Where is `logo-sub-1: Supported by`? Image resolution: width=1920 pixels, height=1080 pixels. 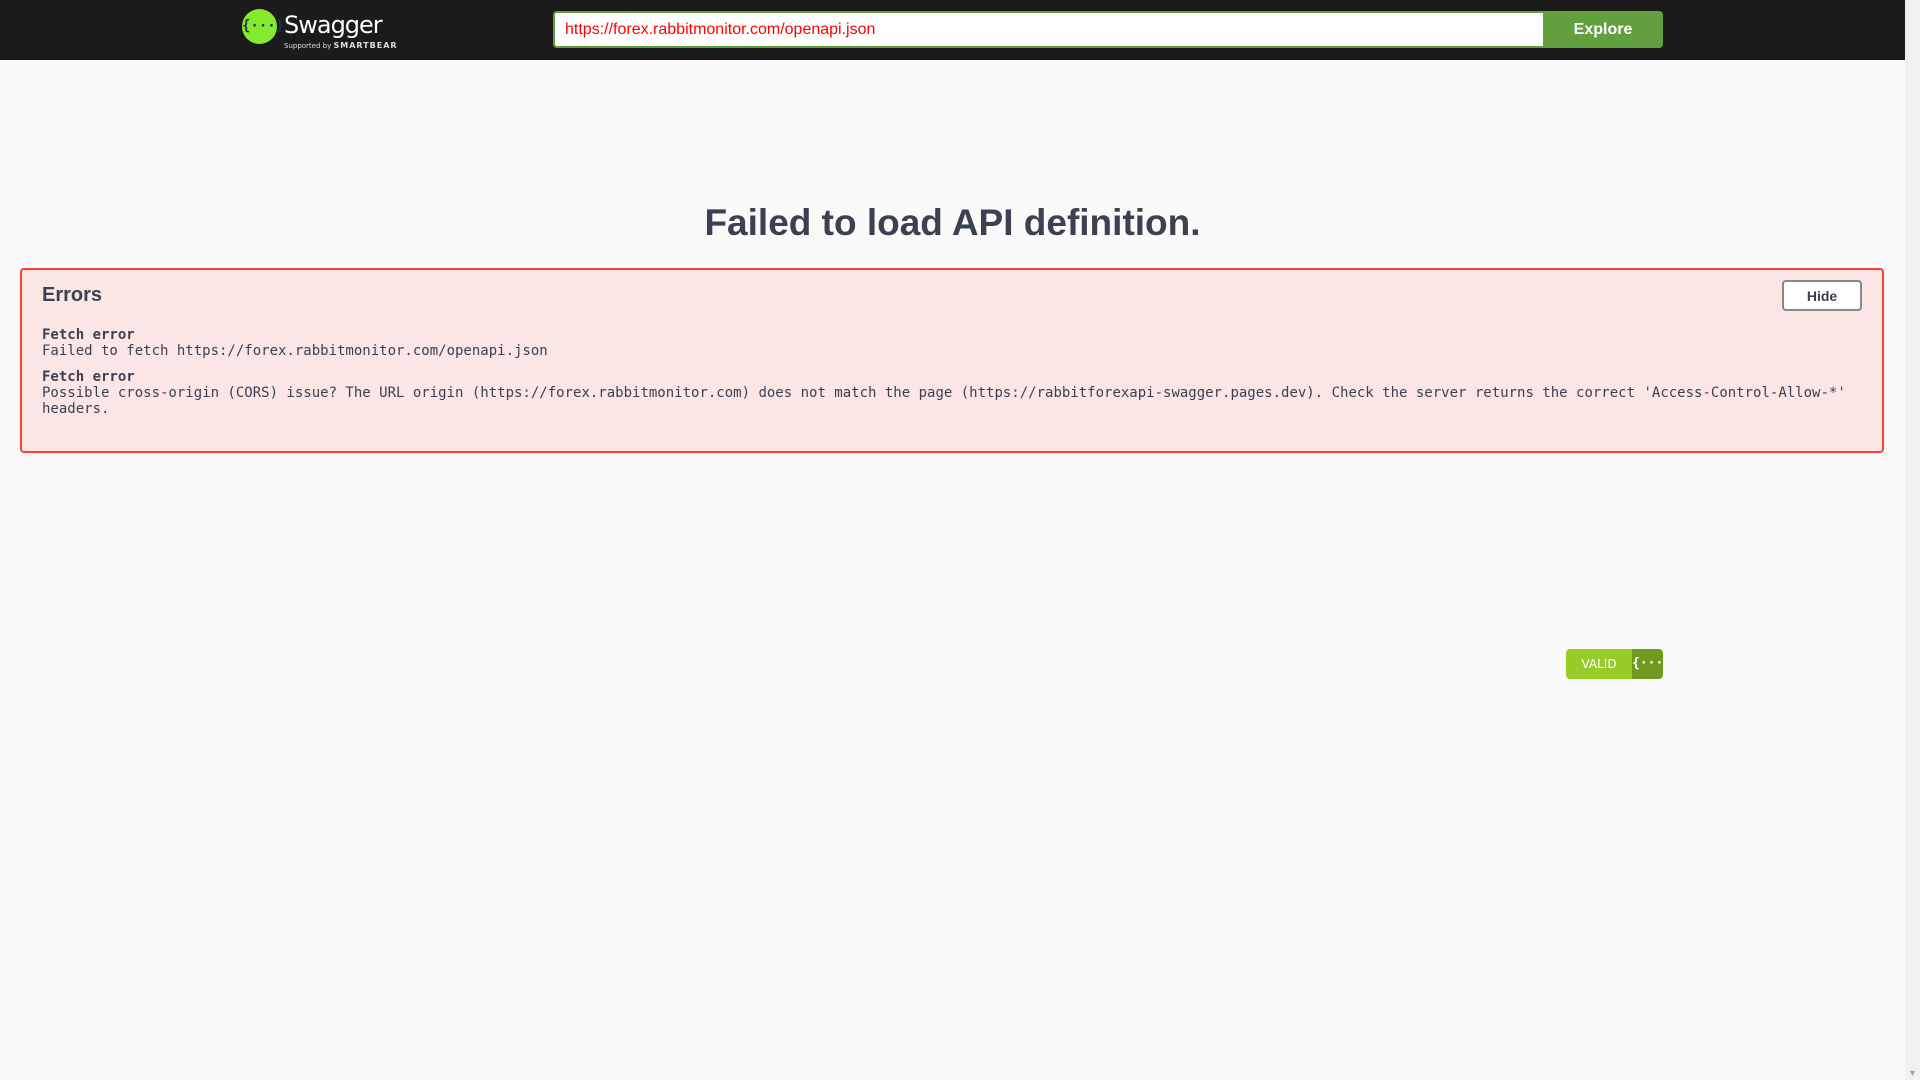 logo-sub-1: Supported by is located at coordinates (308, 46).